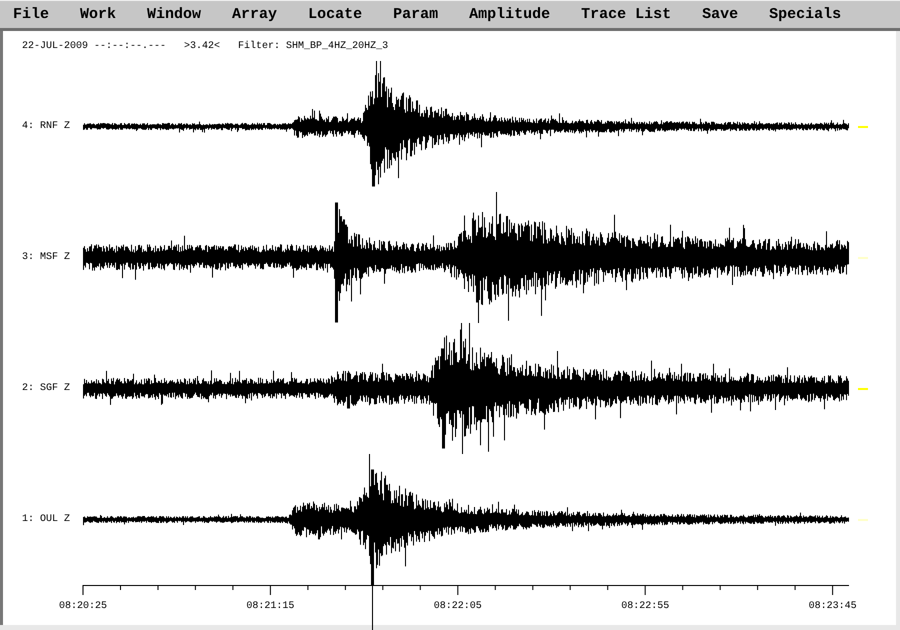 This screenshot has width=900, height=630. I want to click on filter-text: Filter: SHM_BP_4HZ_20HZ_3, so click(313, 47).